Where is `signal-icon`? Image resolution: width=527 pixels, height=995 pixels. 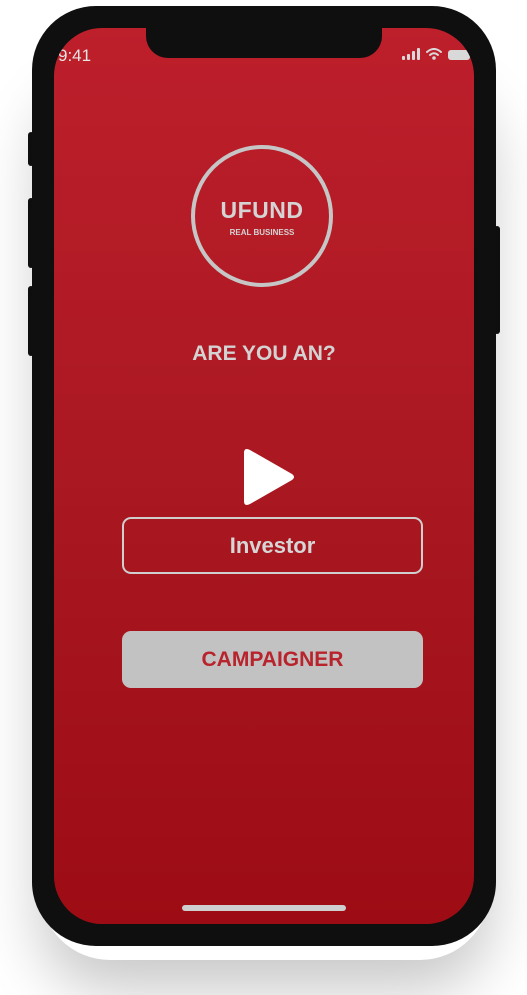 signal-icon is located at coordinates (411, 54).